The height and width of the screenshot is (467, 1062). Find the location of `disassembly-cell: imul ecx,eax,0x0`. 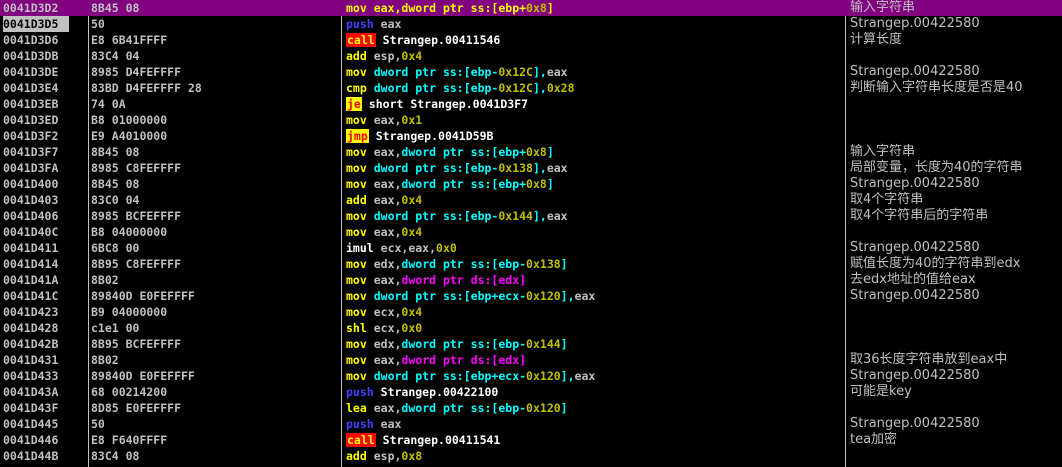

disassembly-cell: imul ecx,eax,0x0 is located at coordinates (401, 248).